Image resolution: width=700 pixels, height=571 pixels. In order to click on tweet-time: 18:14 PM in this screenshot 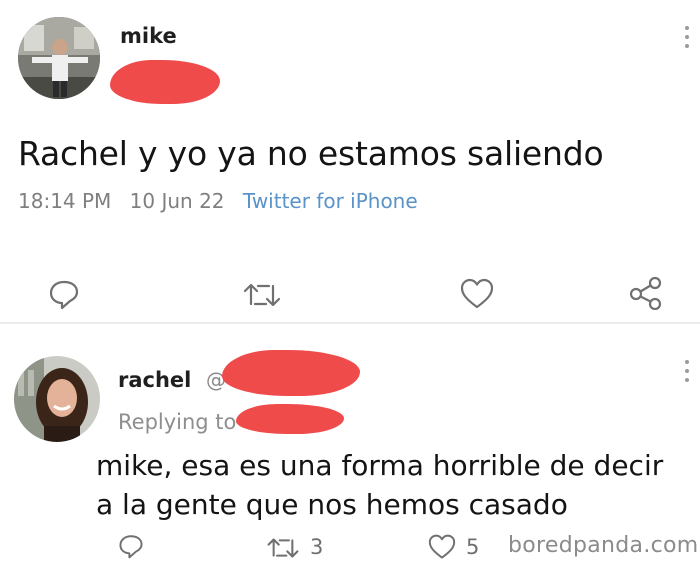, I will do `click(65, 201)`.